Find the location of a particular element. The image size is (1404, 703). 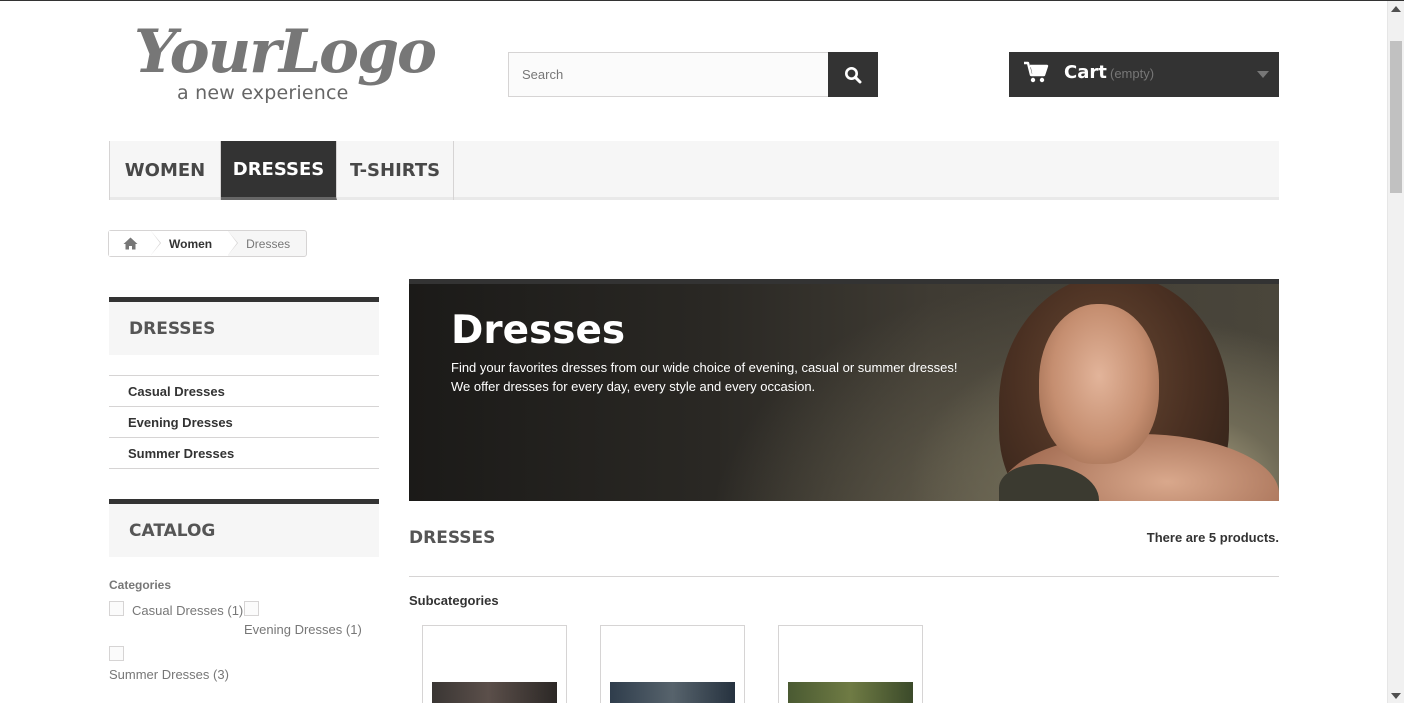

subcategory-summer-tile is located at coordinates (850, 664).